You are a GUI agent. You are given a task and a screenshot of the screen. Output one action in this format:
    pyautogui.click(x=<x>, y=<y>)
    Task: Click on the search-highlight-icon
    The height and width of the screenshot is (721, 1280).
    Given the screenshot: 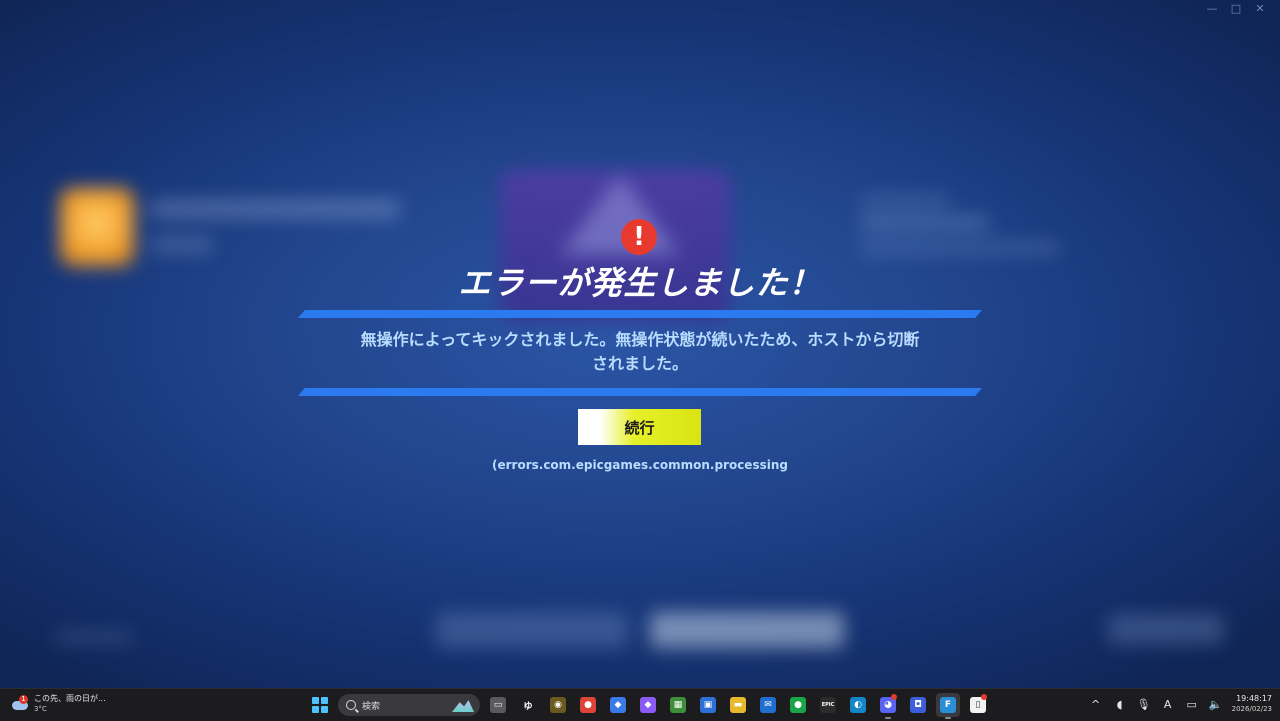 What is the action you would take?
    pyautogui.click(x=463, y=706)
    